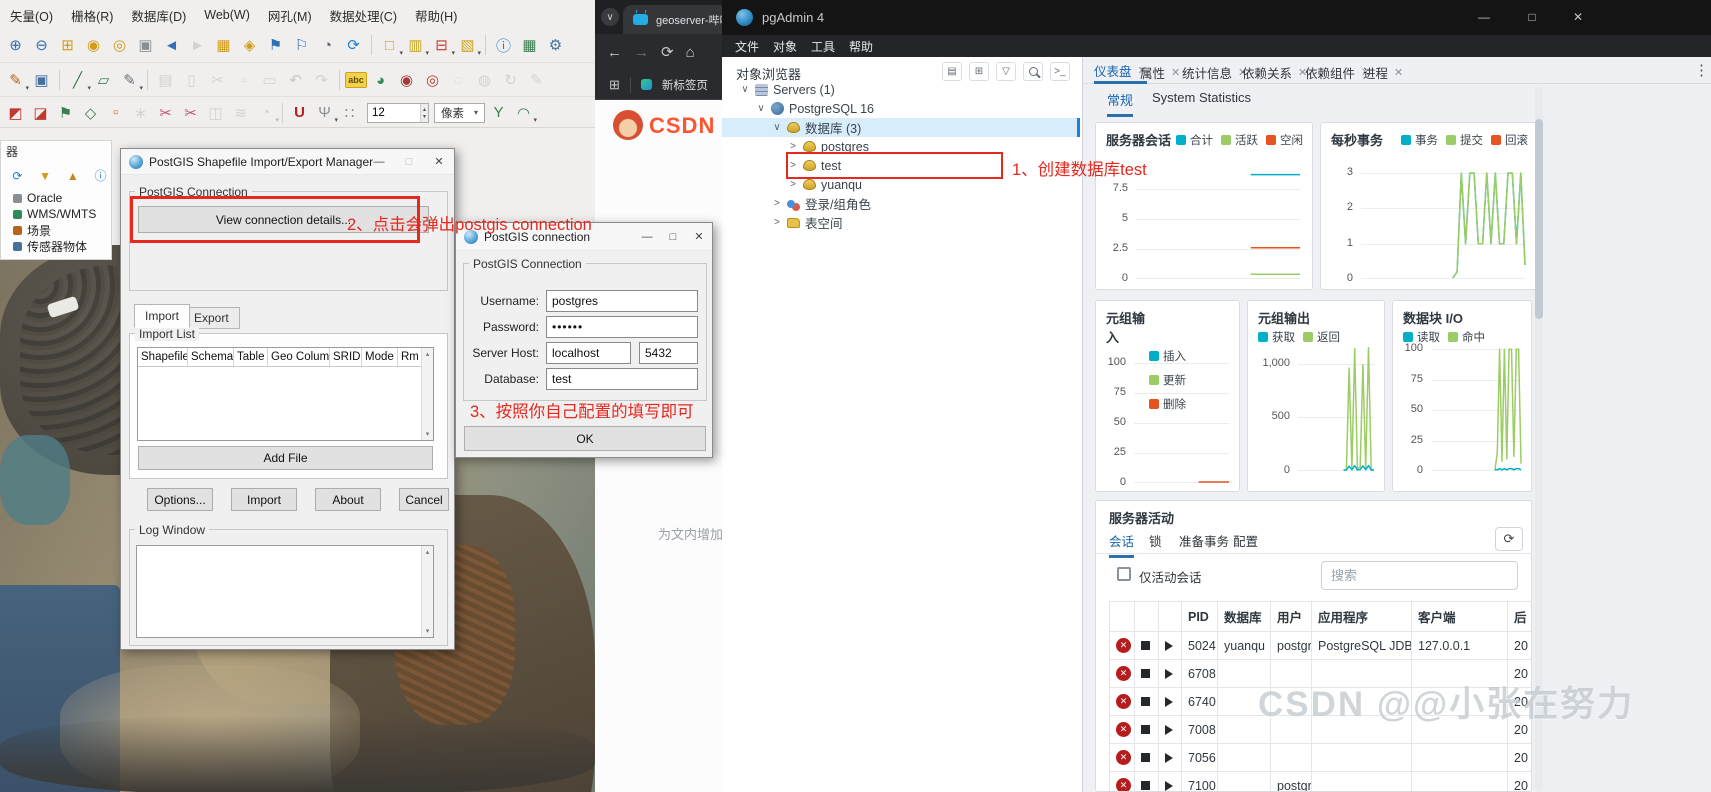  I want to click on select-by-location-icon: ▧ ▾, so click(468, 45).